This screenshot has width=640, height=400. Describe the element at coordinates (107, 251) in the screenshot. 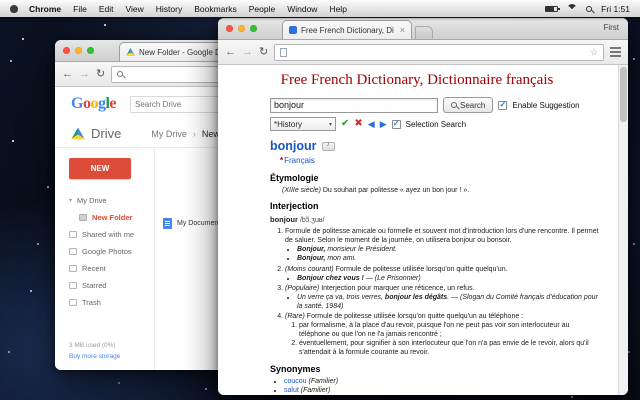

I see `sidebar-item-label: Google Photos` at that location.